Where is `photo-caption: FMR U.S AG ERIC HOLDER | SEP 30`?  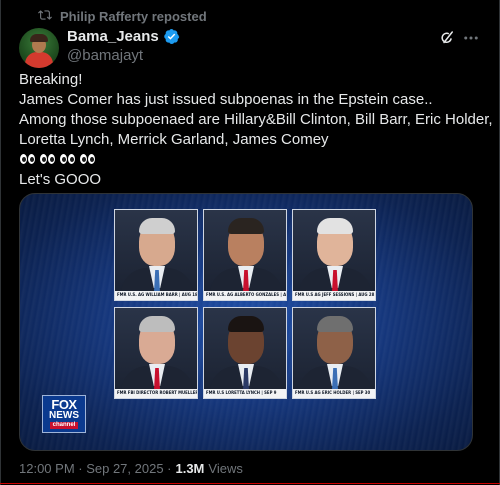 photo-caption: FMR U.S AG ERIC HOLDER | SEP 30 is located at coordinates (334, 393).